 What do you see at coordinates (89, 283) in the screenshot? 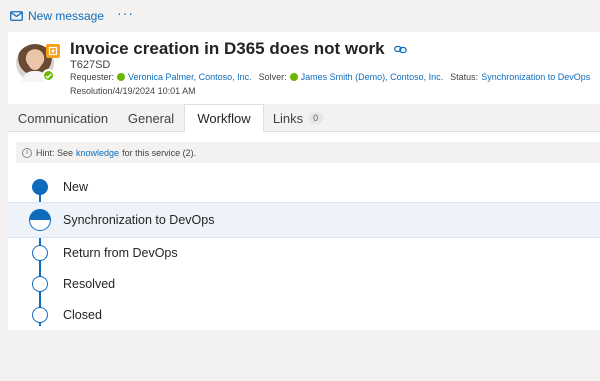
I see `workflow-step-label: Resolved` at bounding box center [89, 283].